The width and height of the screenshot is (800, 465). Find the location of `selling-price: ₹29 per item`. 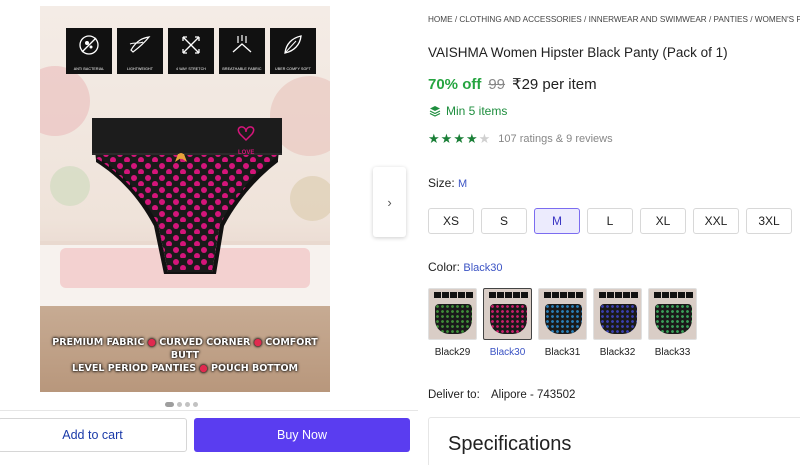

selling-price: ₹29 per item is located at coordinates (554, 84).